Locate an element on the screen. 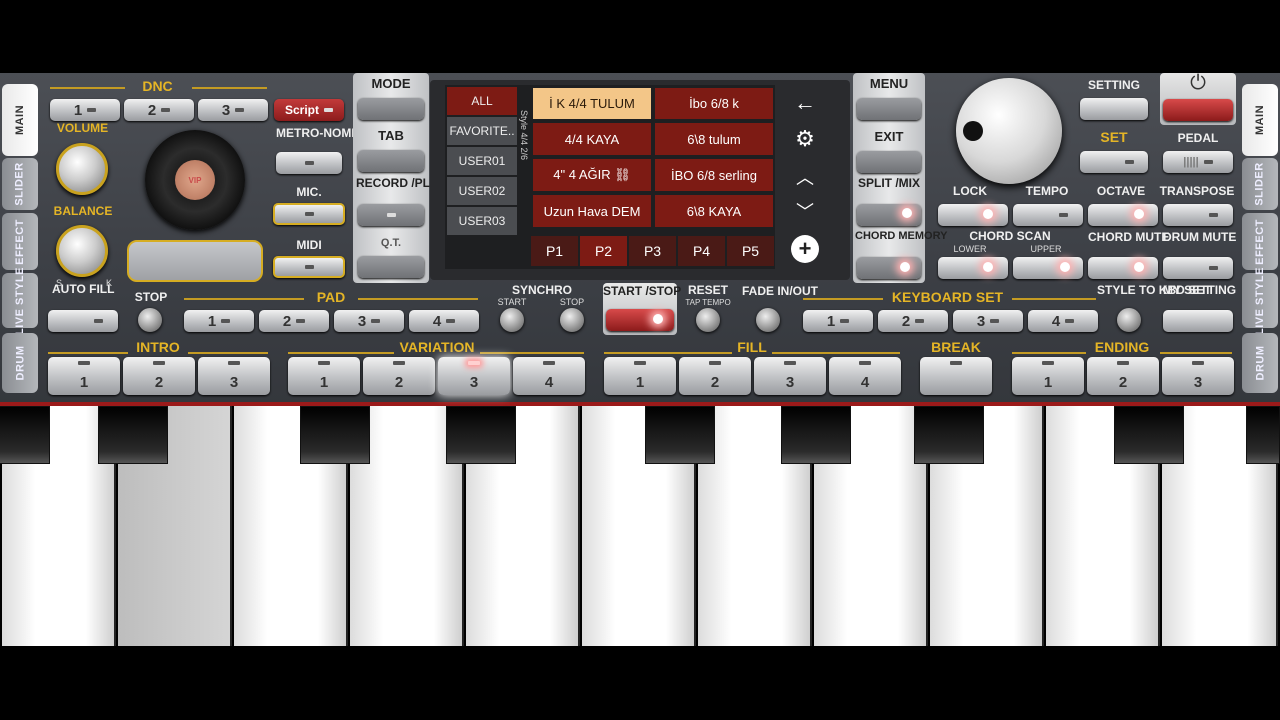 This screenshot has width=1280, height=720. keyboard-set-button-4: 4 is located at coordinates (1063, 321).